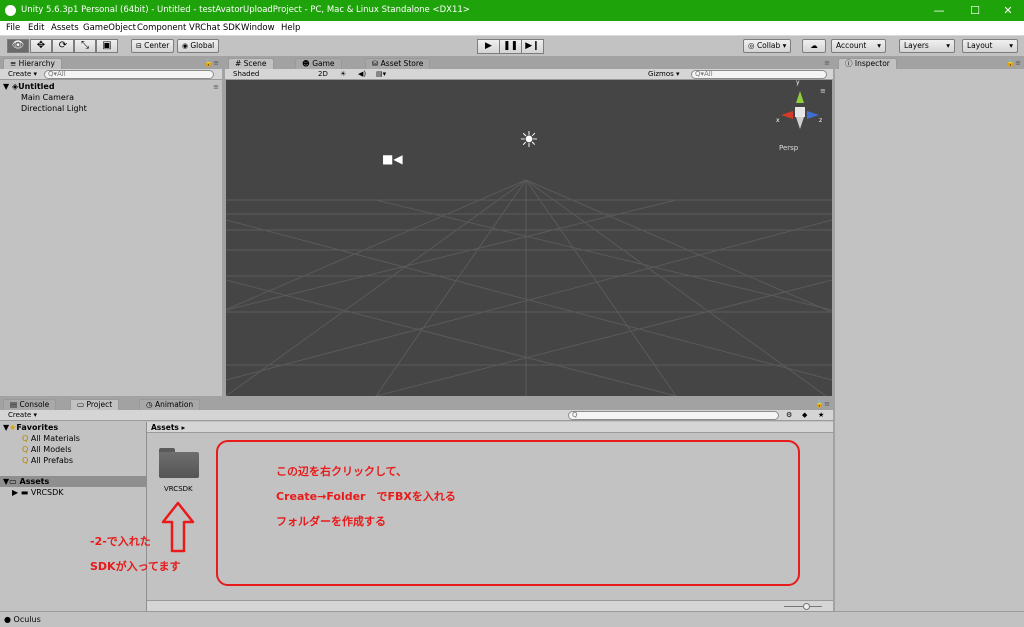  Describe the element at coordinates (153, 46) in the screenshot. I see `pivot-center-button: ⊟ Center` at that location.